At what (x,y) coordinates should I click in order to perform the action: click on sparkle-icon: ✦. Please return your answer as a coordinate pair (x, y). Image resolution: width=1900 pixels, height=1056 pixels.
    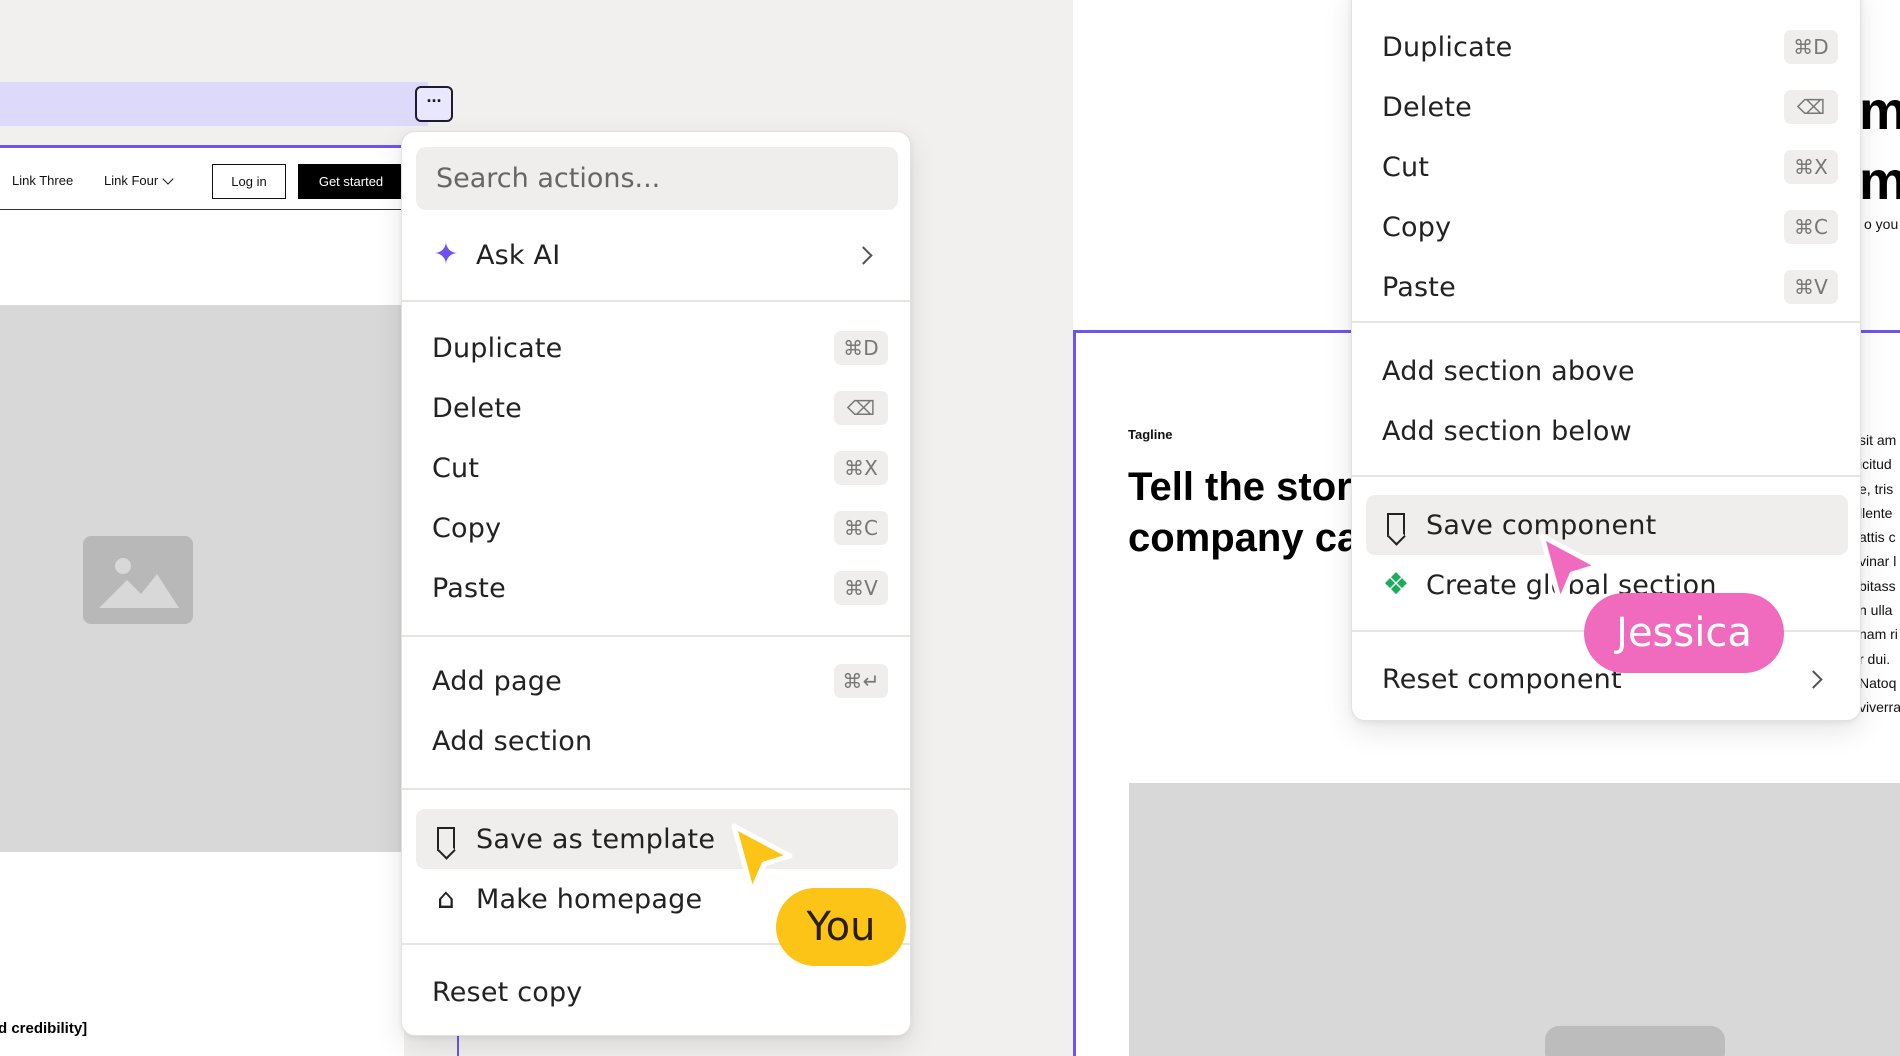
    Looking at the image, I should click on (446, 254).